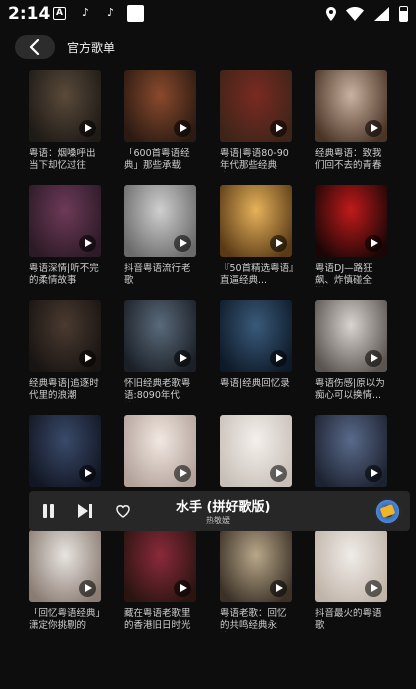  I want to click on now-playing-title: 水手 (拼好歌版), so click(223, 505).